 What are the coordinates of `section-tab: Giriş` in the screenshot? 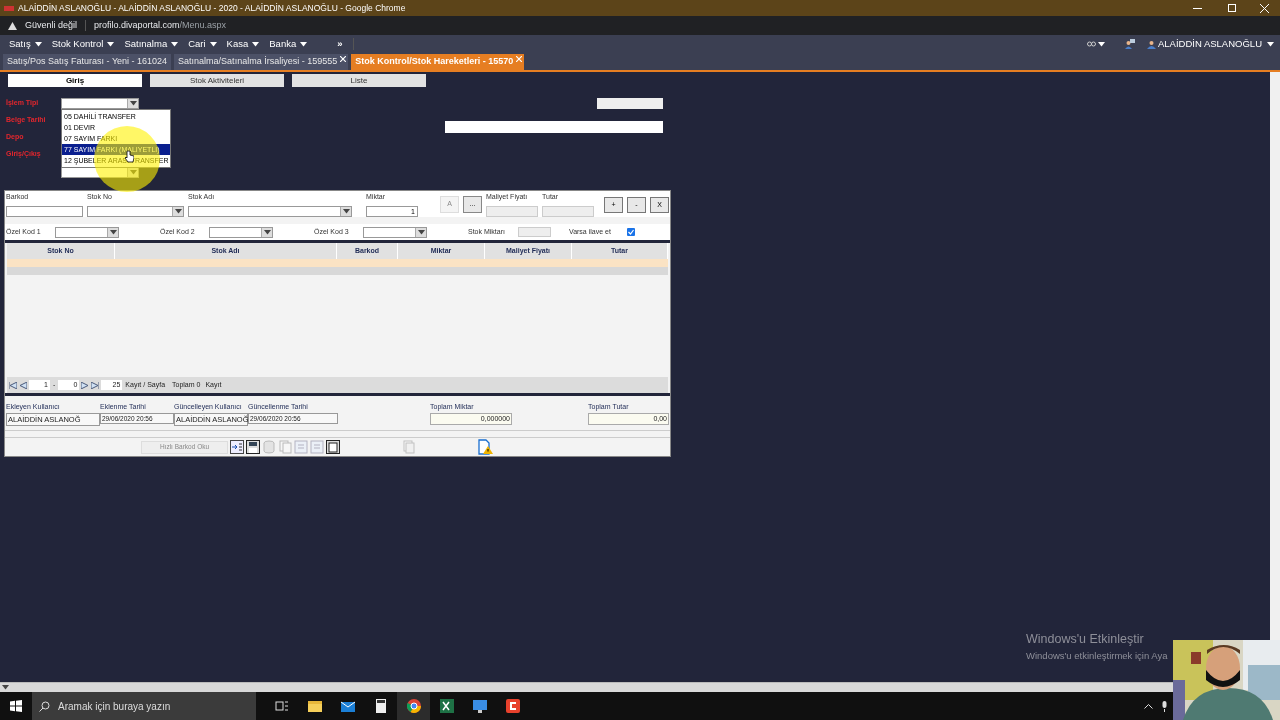 It's located at (75, 80).